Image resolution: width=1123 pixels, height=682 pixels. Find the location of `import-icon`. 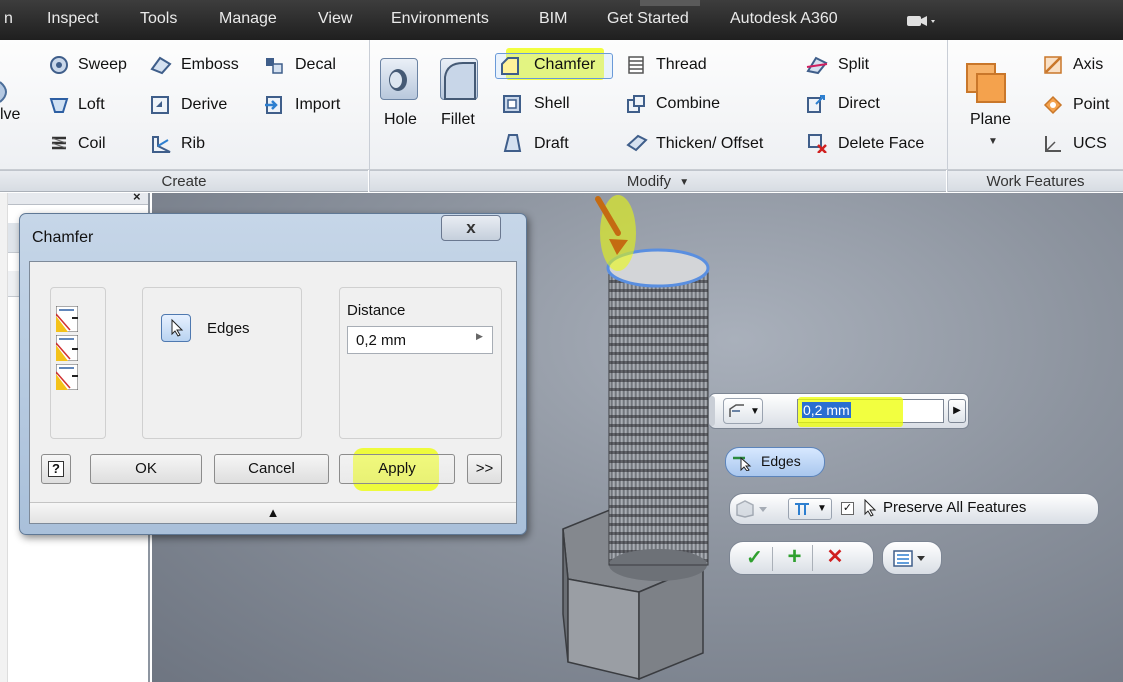

import-icon is located at coordinates (273, 104).